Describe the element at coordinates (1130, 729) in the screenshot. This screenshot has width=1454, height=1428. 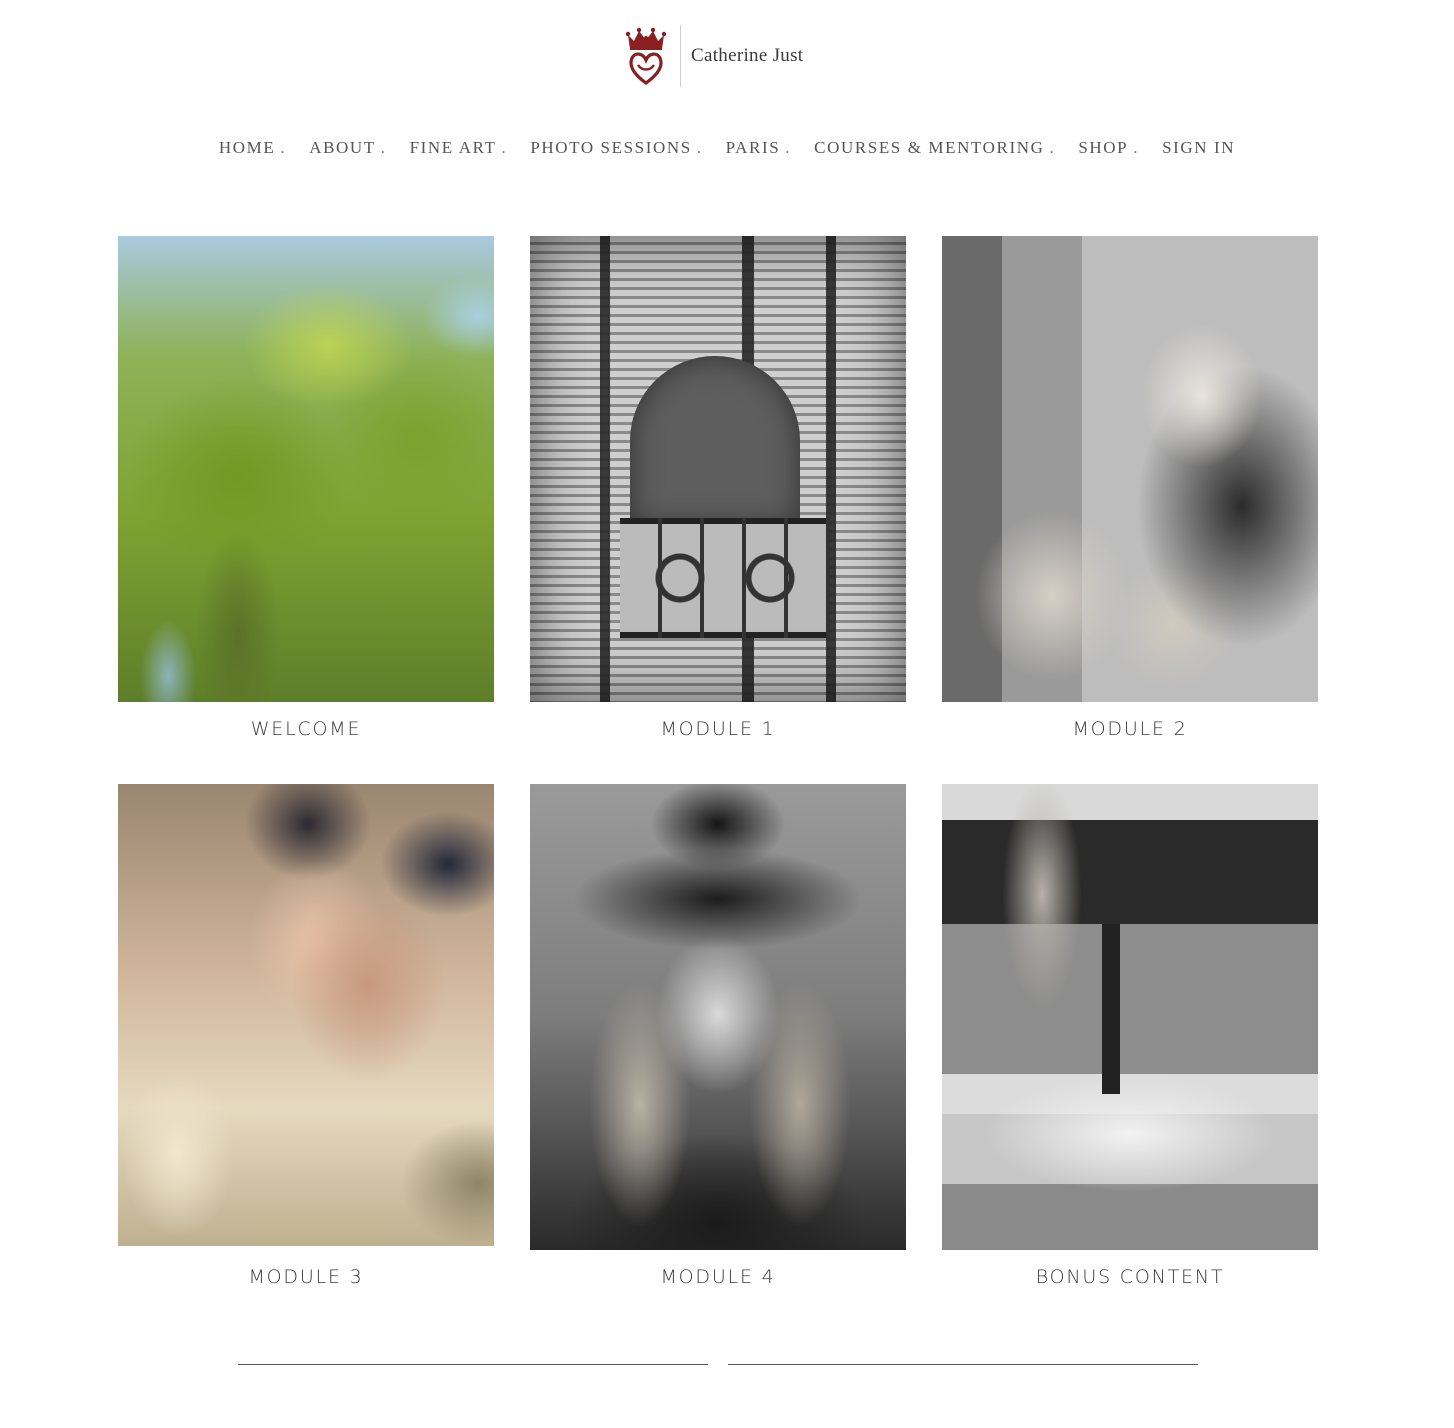
I see `tile-label: MODULE 2` at that location.